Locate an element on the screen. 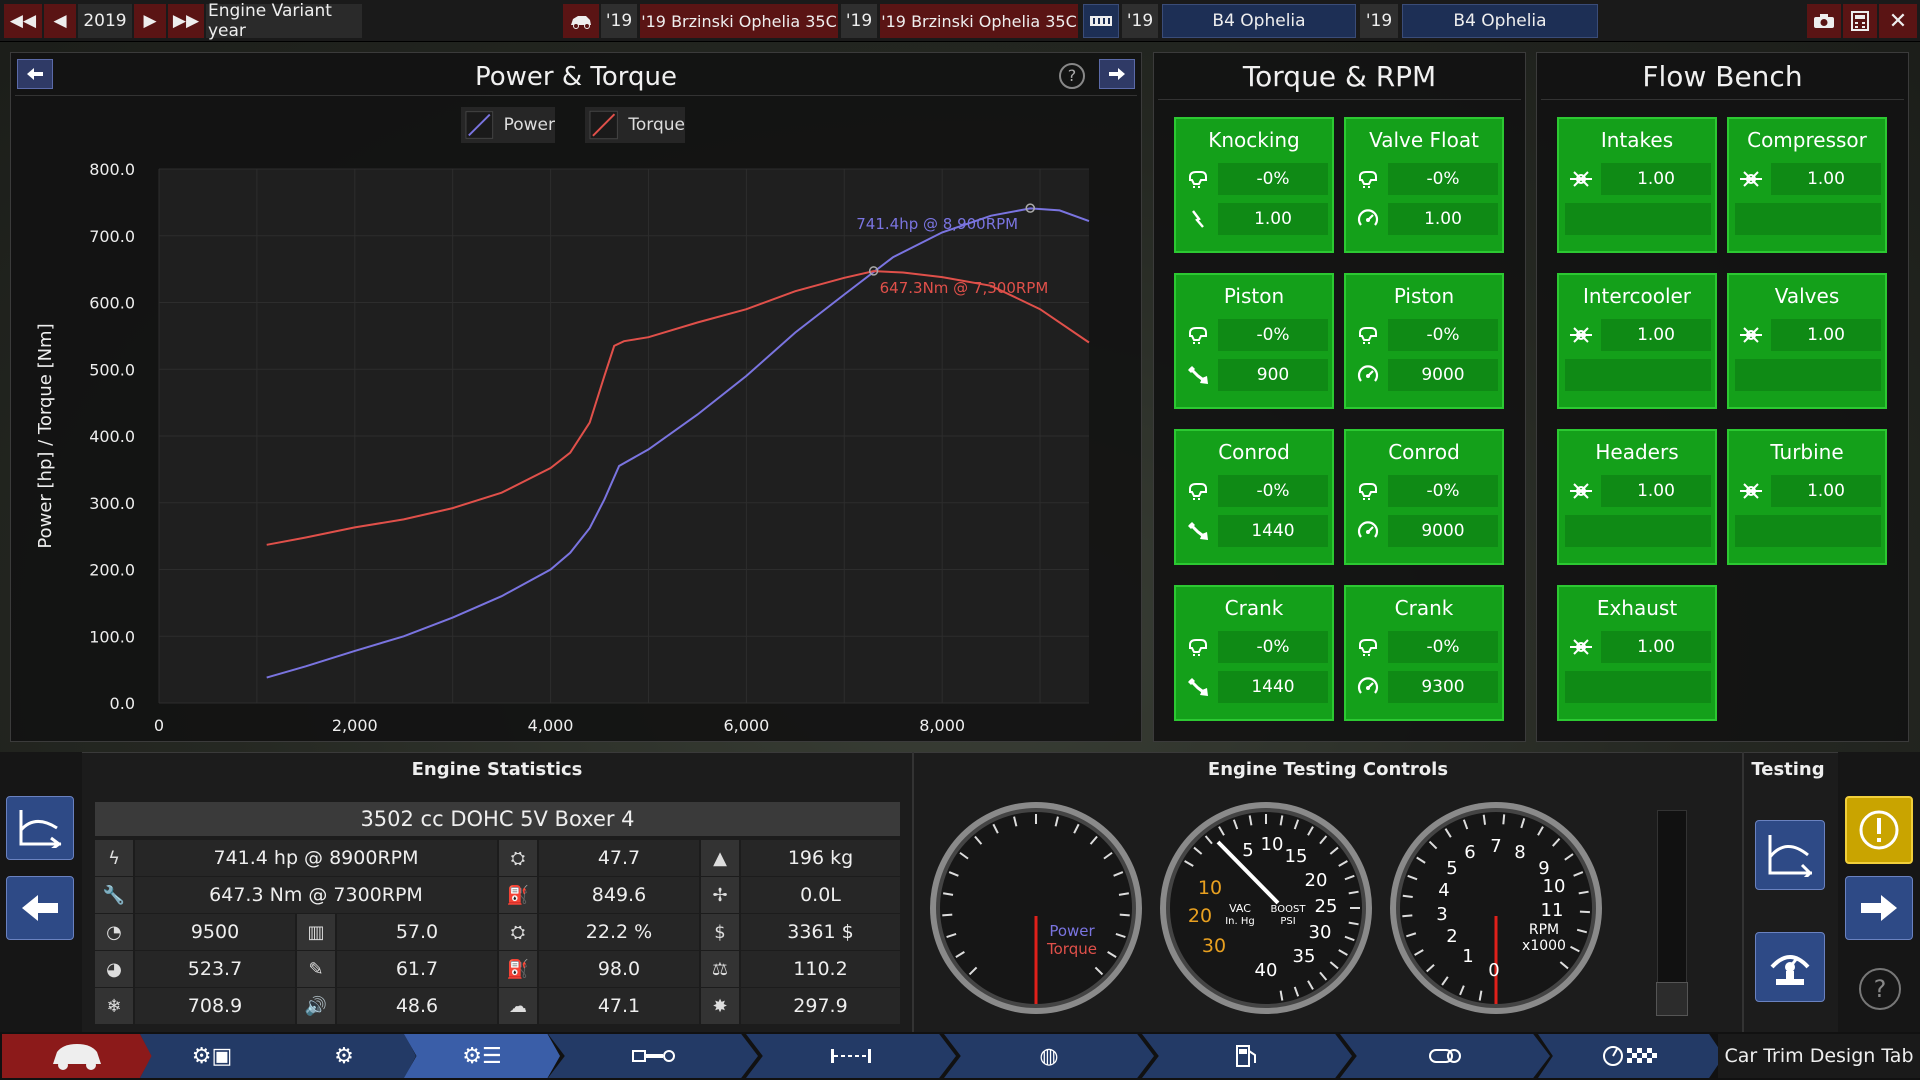 This screenshot has height=1080, width=1920. flow-card-compressor: Compressor 1.00 is located at coordinates (1807, 185).